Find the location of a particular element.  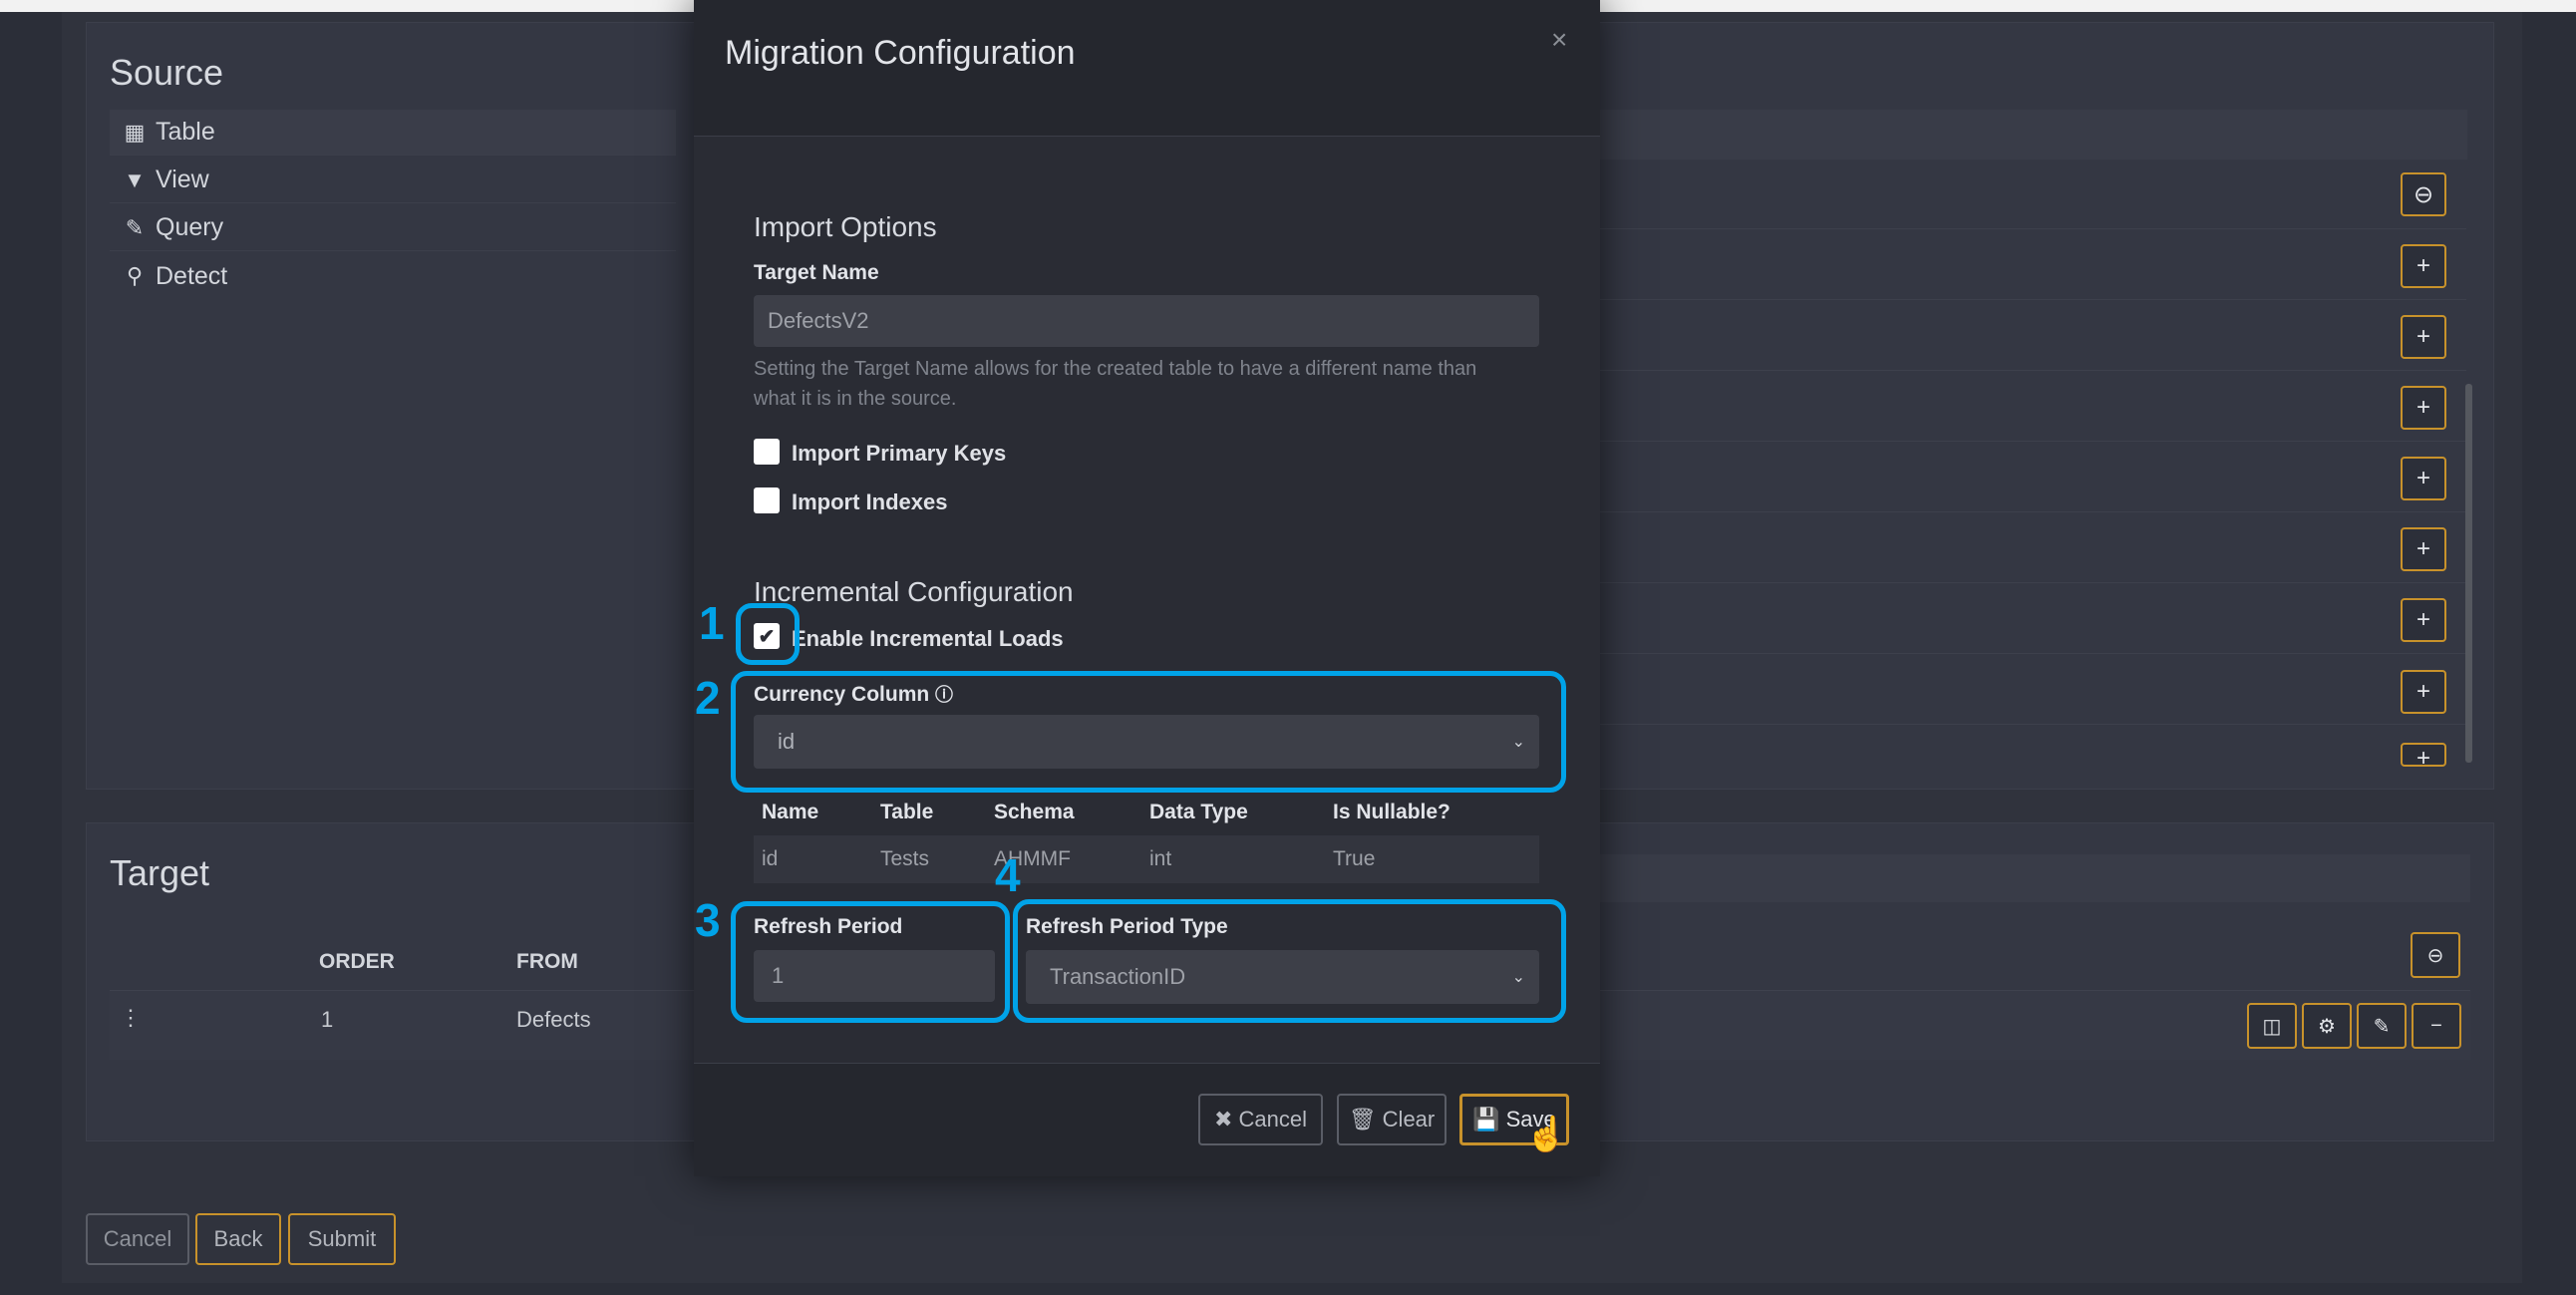

annotation-number-4: 4 is located at coordinates (1008, 875).